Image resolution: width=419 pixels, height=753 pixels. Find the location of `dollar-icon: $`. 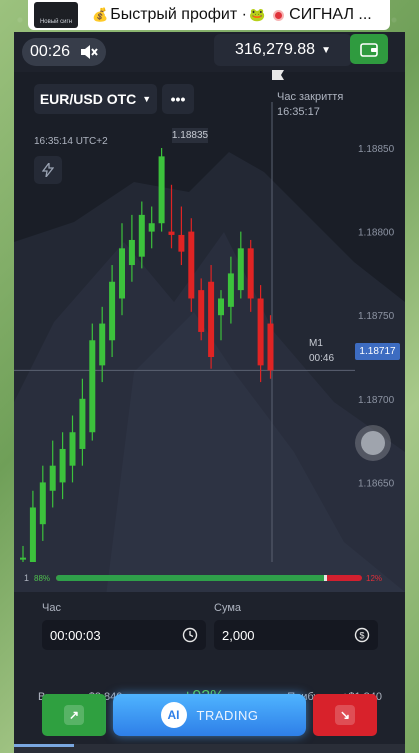

dollar-icon: $ is located at coordinates (362, 635).